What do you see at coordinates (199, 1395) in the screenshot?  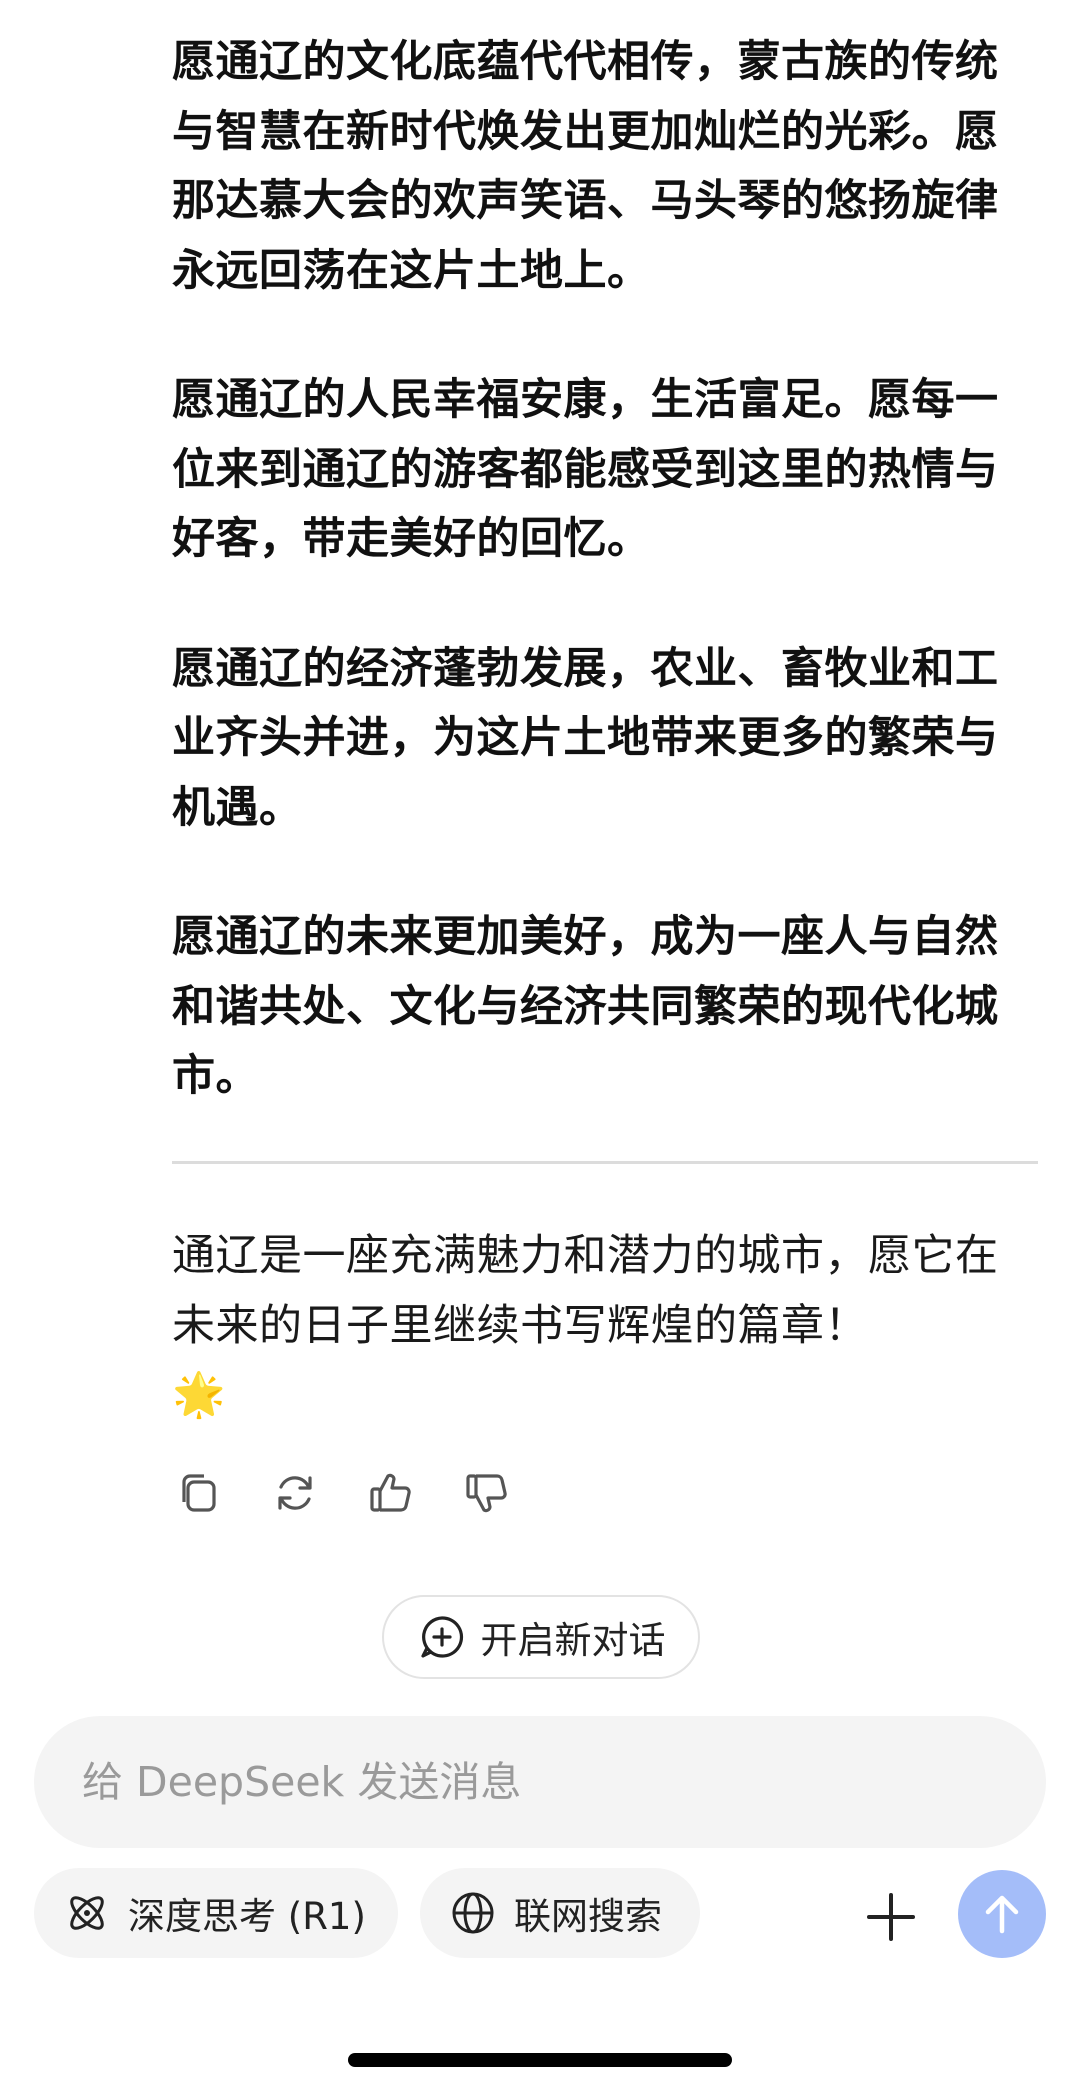 I see `star-emoji-icon: 🌟` at bounding box center [199, 1395].